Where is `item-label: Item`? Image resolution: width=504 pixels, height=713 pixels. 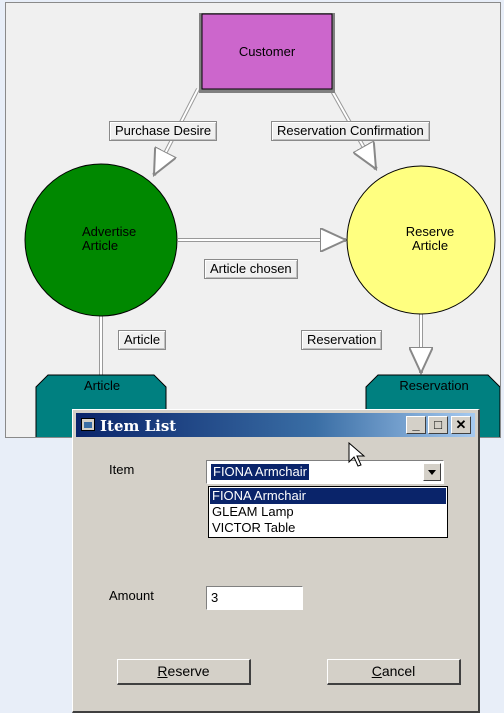
item-label: Item is located at coordinates (122, 469).